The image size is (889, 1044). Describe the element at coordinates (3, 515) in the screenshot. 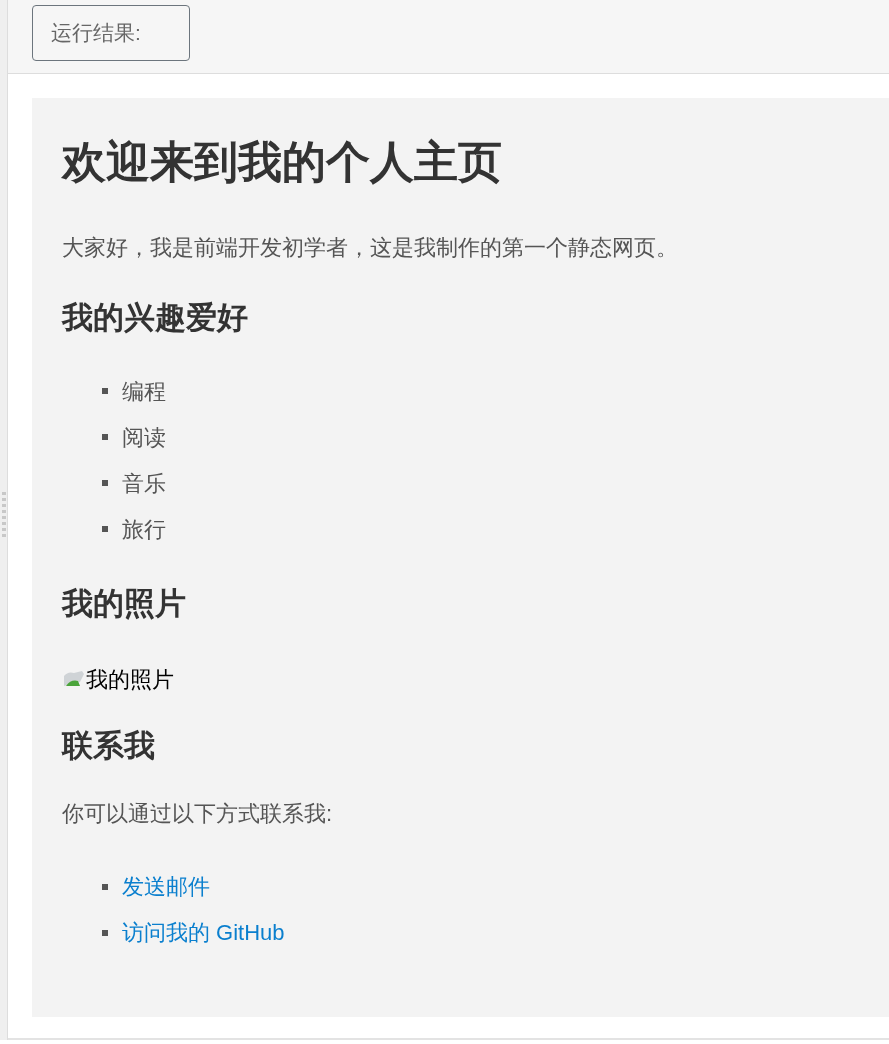

I see `resize-handle` at that location.